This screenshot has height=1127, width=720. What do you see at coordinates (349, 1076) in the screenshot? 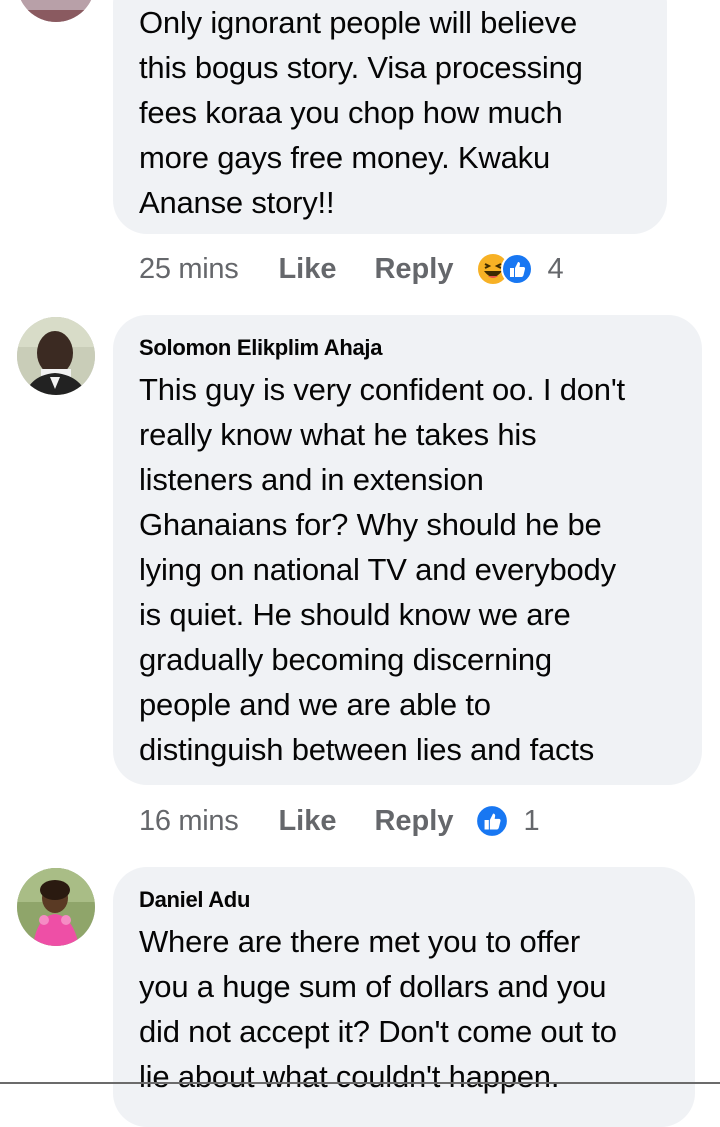
I see `comment-text-line: lie about what couldn't happen.` at bounding box center [349, 1076].